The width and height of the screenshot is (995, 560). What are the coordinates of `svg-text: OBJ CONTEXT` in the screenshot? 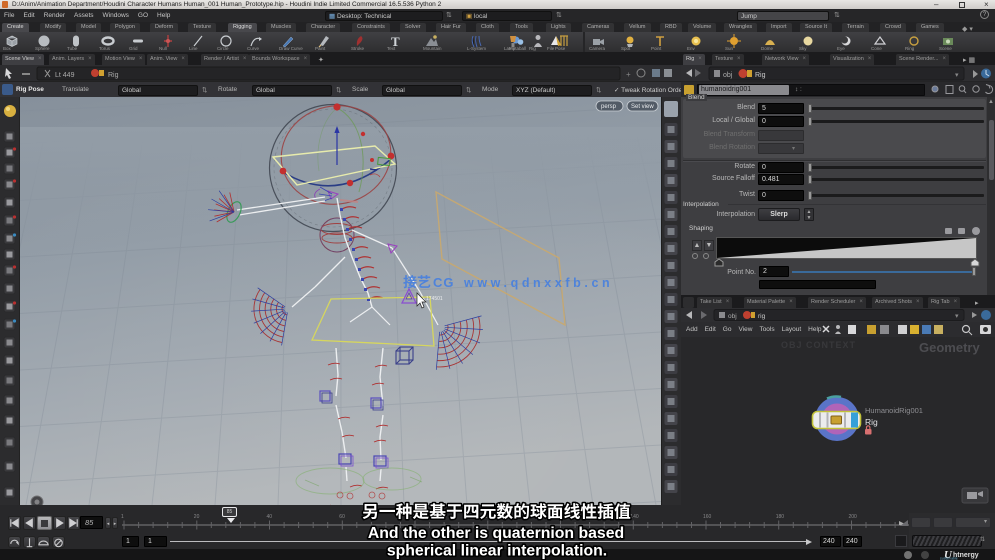 It's located at (818, 345).